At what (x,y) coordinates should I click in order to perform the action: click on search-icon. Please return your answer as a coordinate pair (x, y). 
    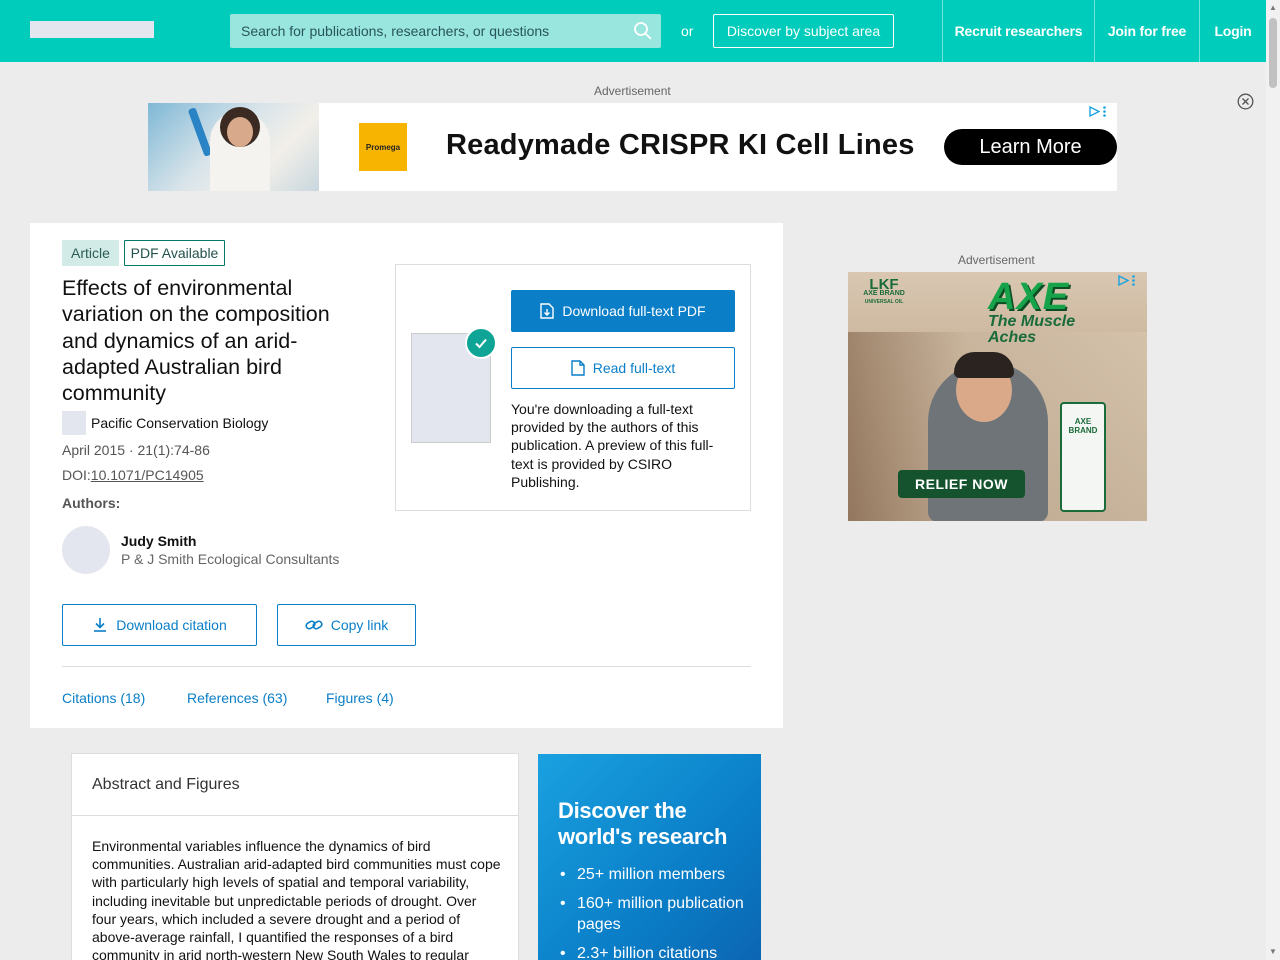
    Looking at the image, I should click on (643, 31).